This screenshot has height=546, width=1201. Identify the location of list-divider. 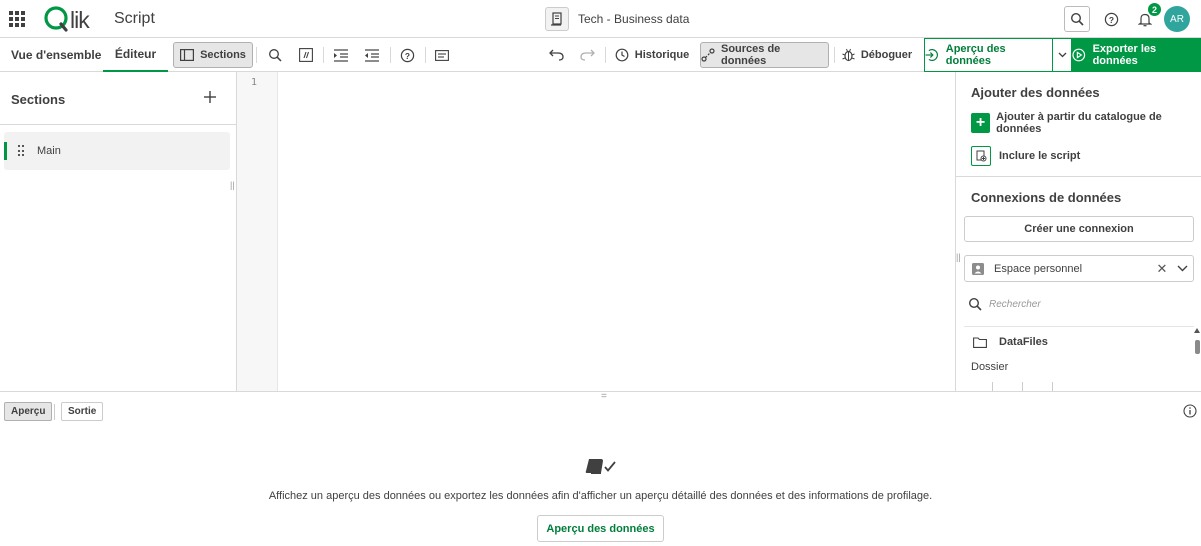
(1079, 326).